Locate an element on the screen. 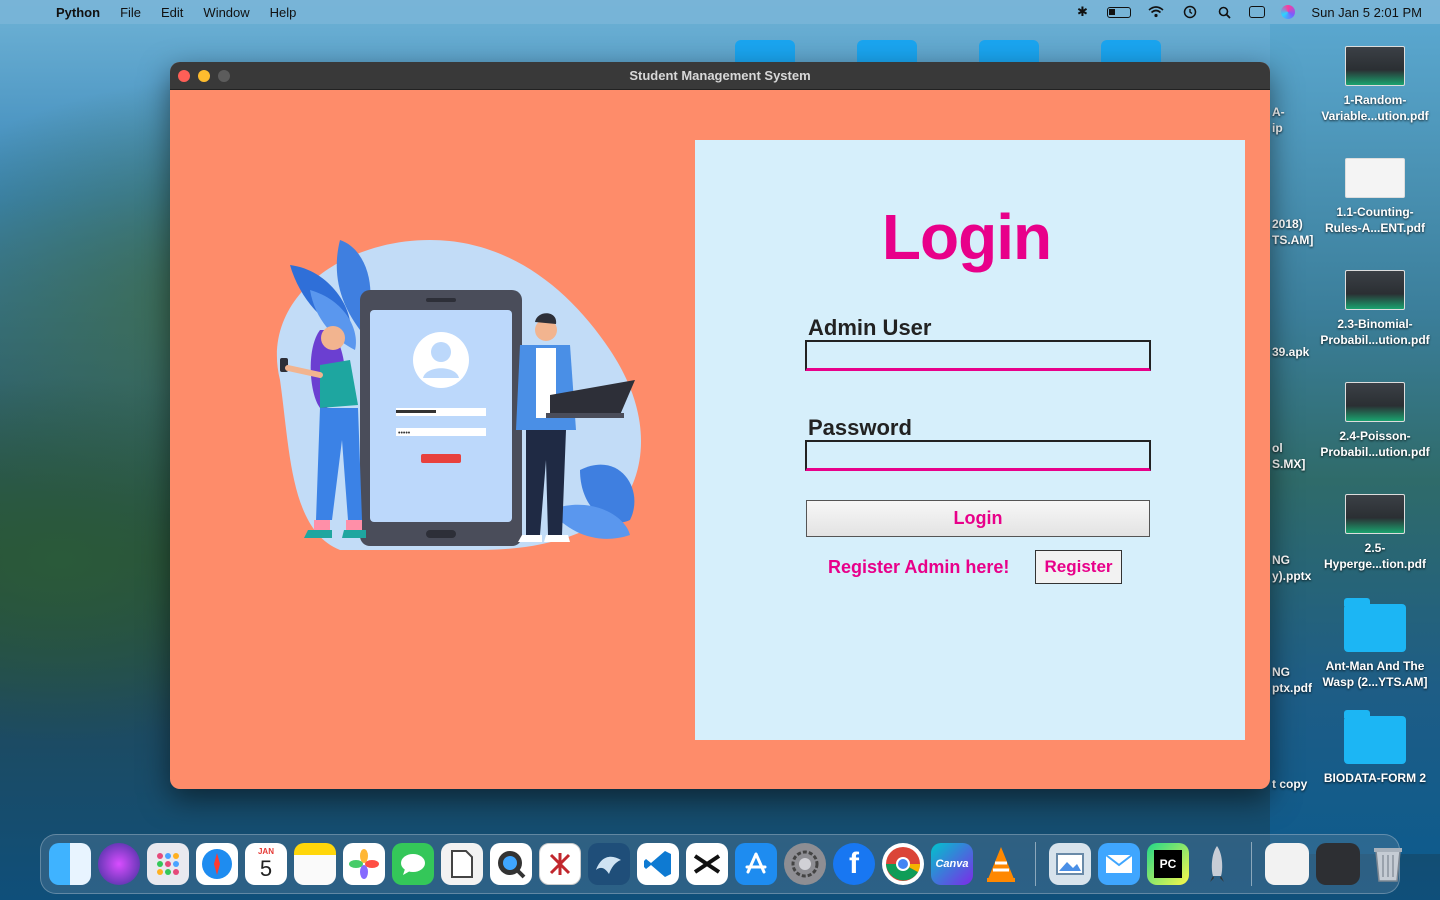 This screenshot has width=1440, height=900. login-illustration: ••••• is located at coordinates (459, 395).